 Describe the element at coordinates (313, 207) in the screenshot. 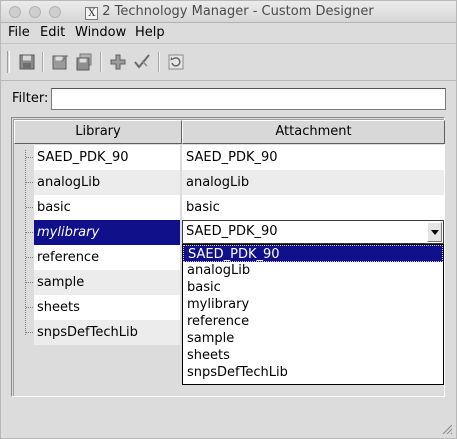

I see `attachment-cell-basic: basic` at that location.